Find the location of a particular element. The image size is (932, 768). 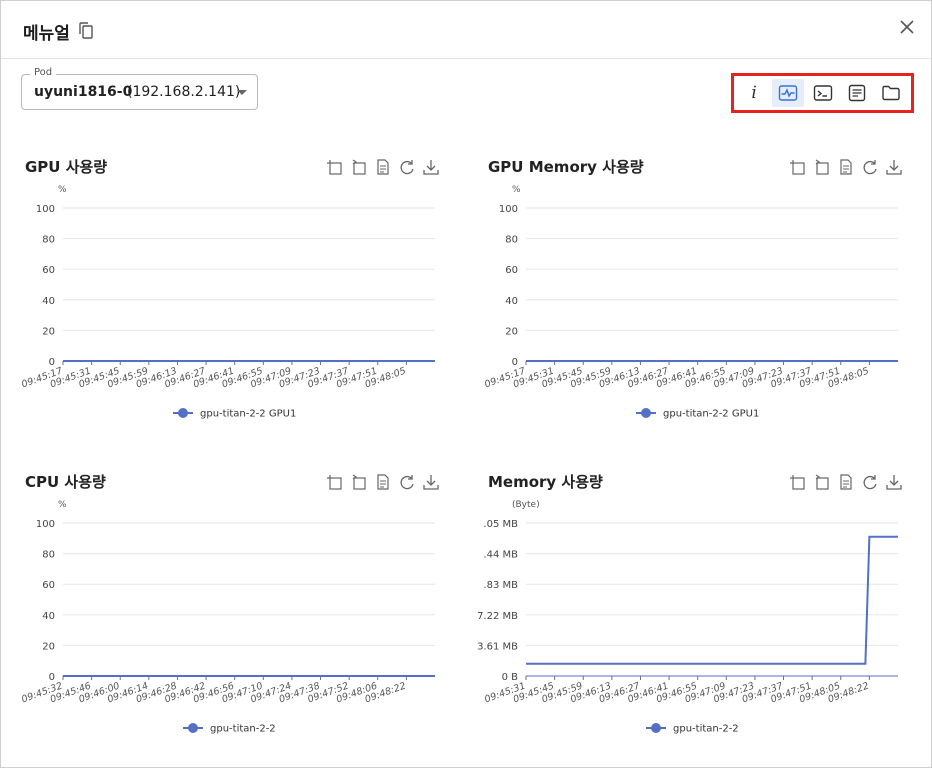

y-tick-label: 0 B is located at coordinates (510, 677).